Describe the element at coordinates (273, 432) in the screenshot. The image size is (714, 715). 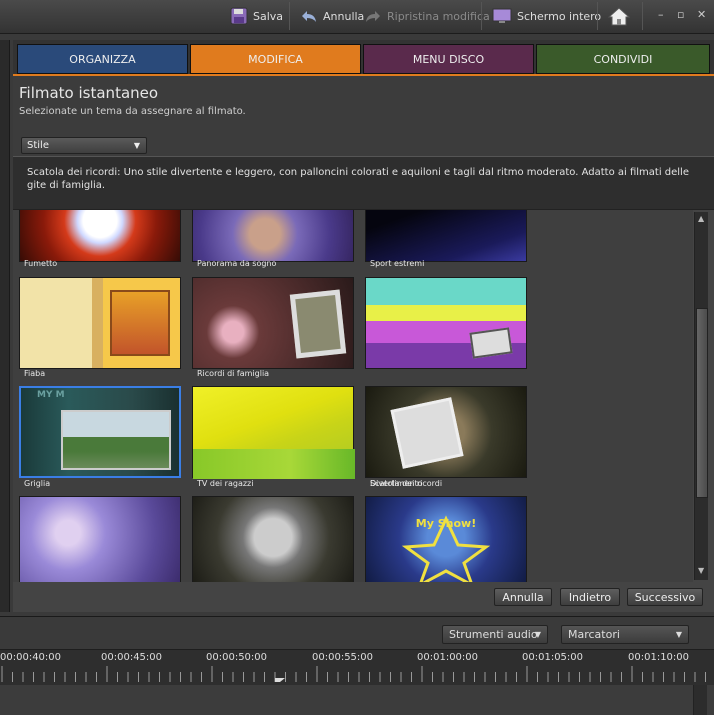
I see `theme-thumbnail-tv-dei-ragazzi` at that location.